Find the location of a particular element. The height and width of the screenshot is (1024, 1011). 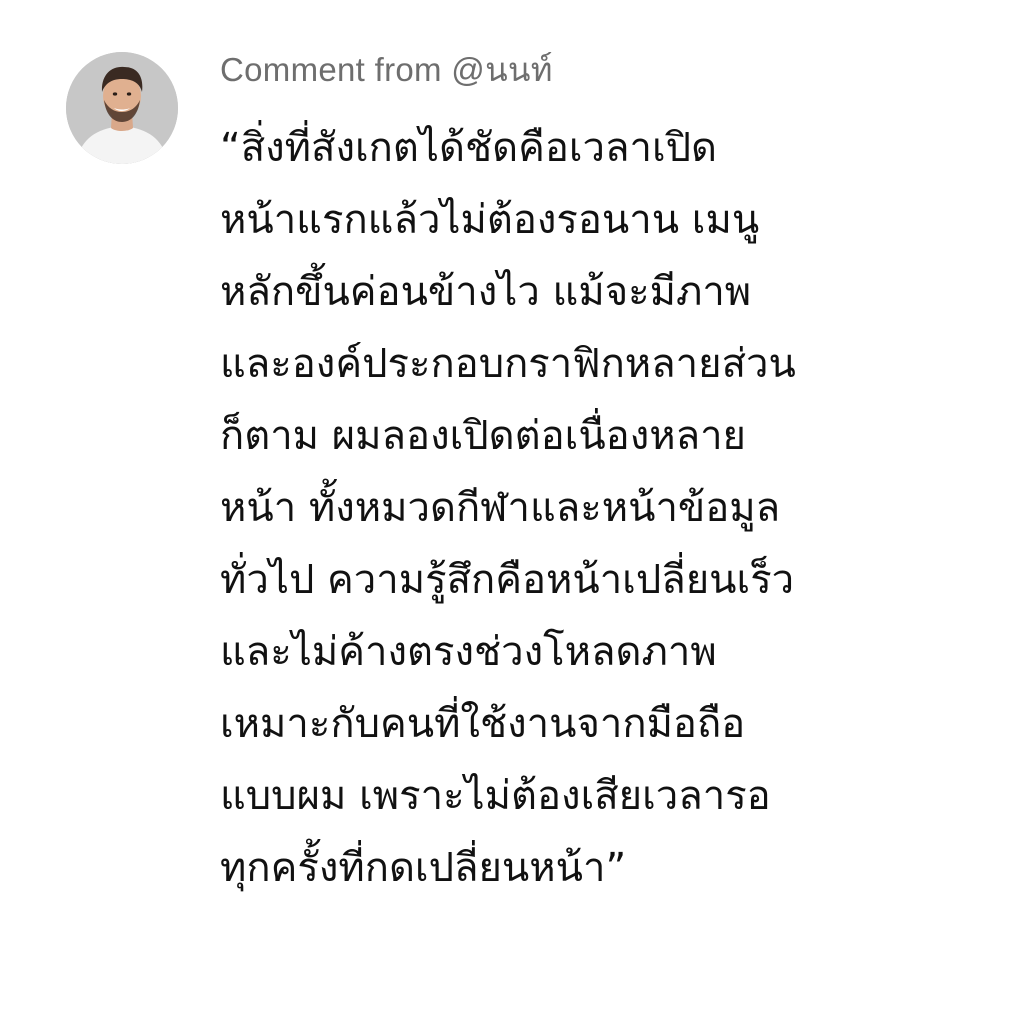

comment-author: Comment from @นนท์ is located at coordinates (386, 70).